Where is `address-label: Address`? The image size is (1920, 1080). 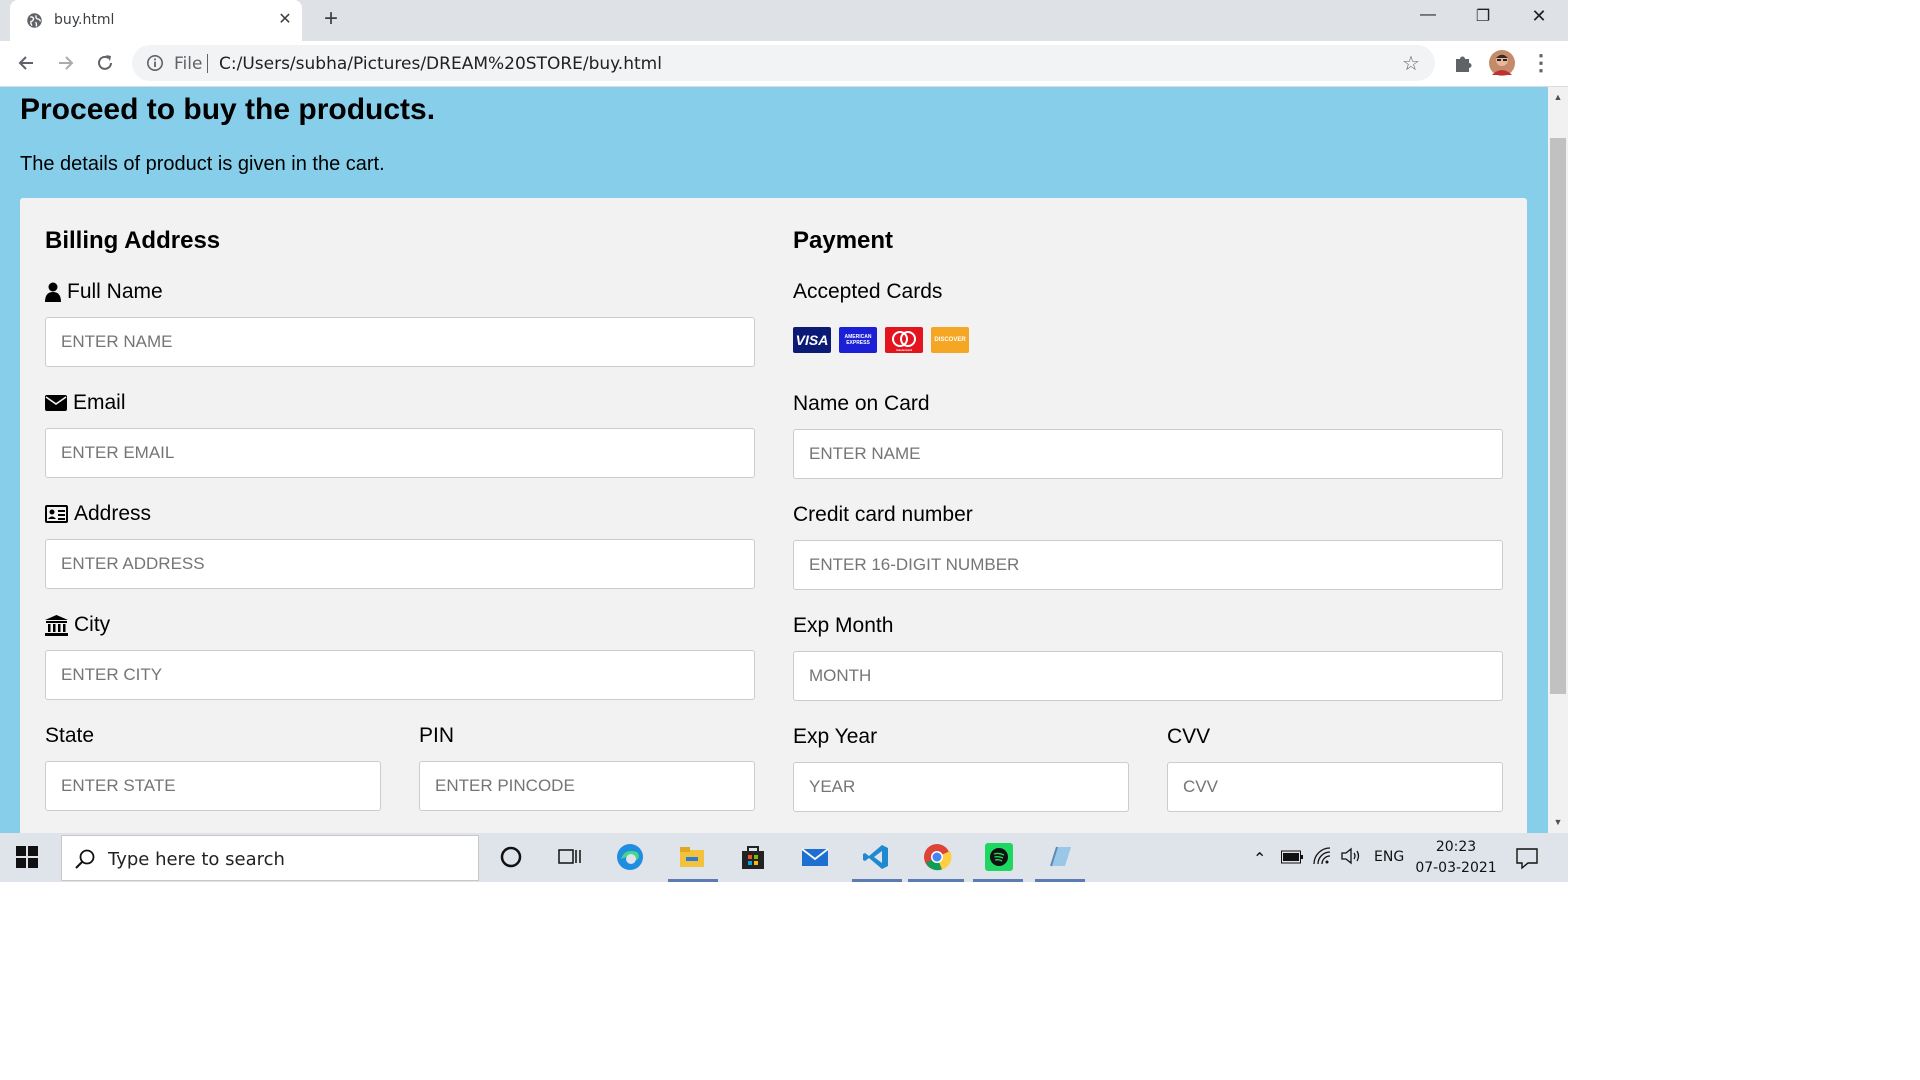 address-label: Address is located at coordinates (98, 514).